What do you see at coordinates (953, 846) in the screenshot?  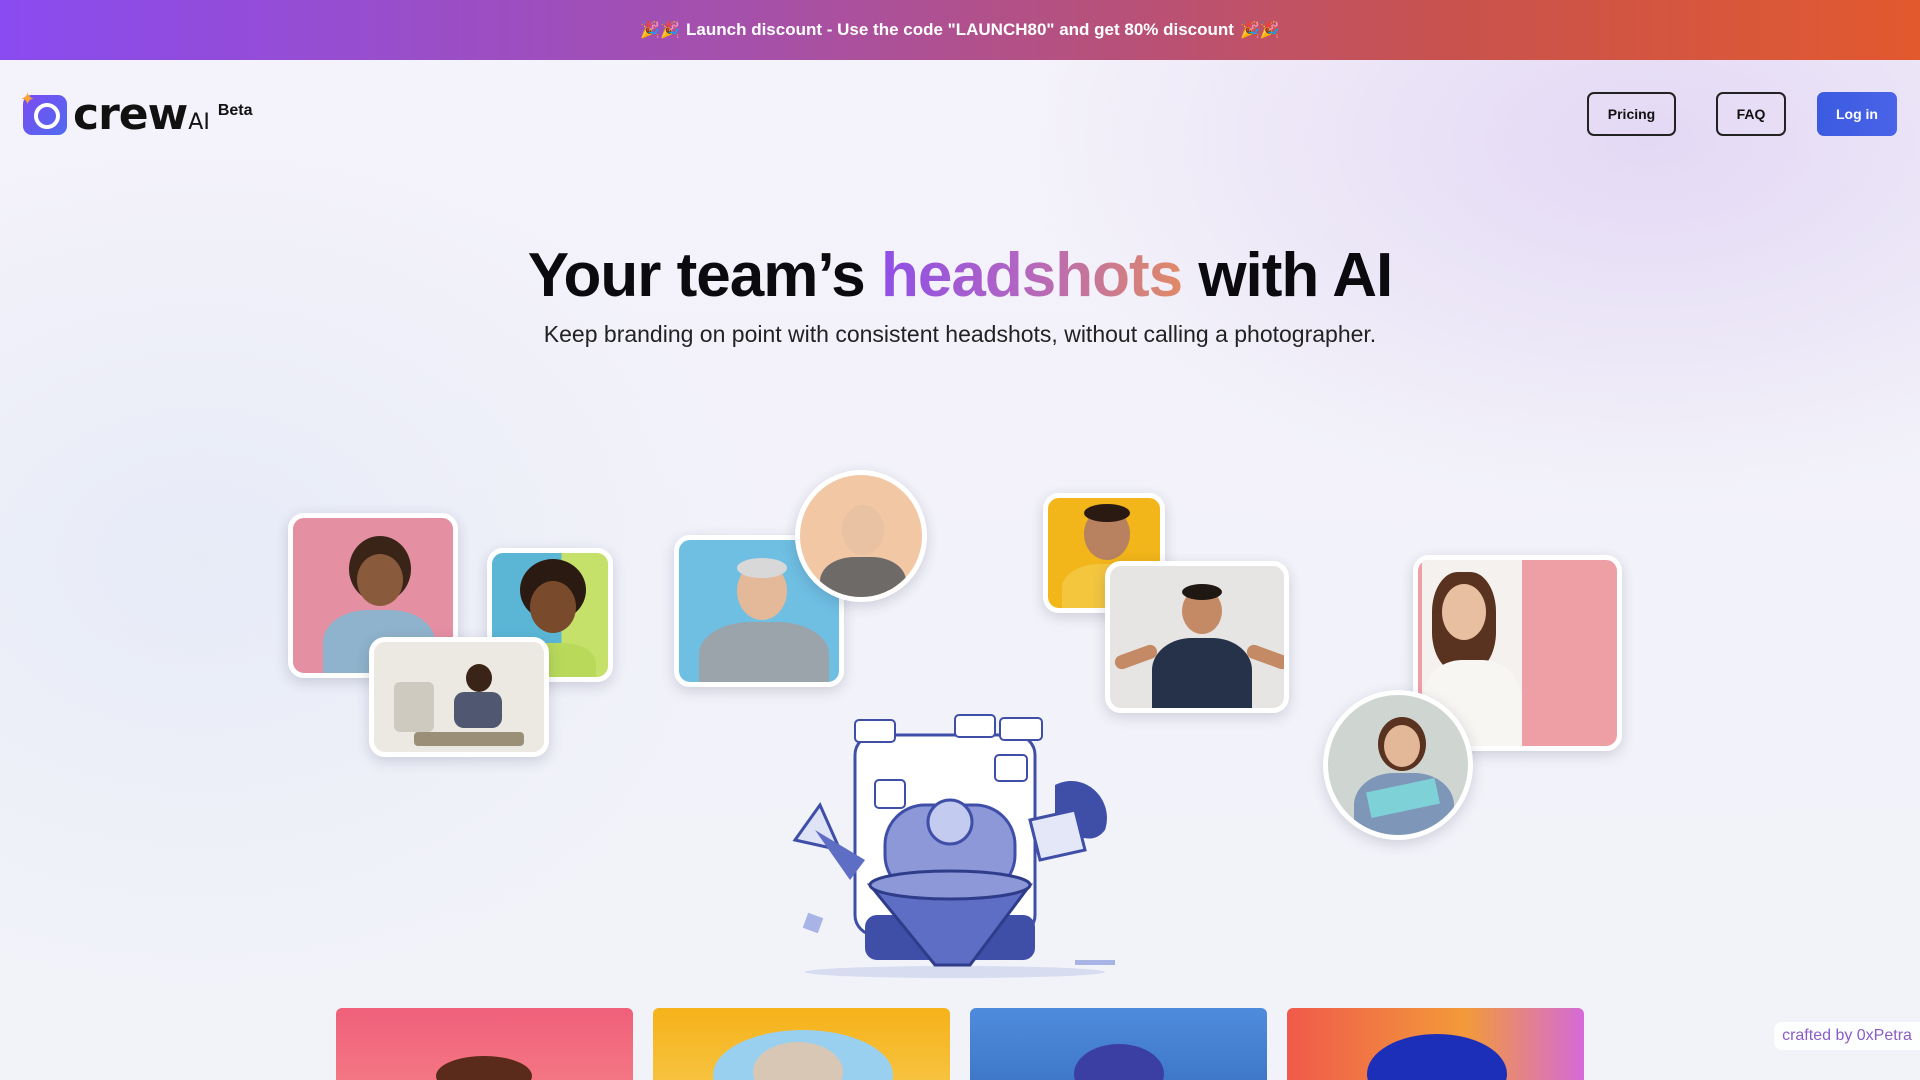 I see `ai-camera-robot-illustration` at bounding box center [953, 846].